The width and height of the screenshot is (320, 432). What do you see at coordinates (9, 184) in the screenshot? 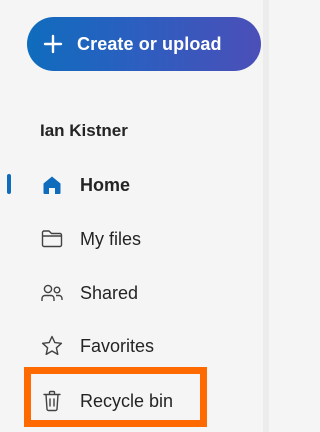
I see `active-indicator` at bounding box center [9, 184].